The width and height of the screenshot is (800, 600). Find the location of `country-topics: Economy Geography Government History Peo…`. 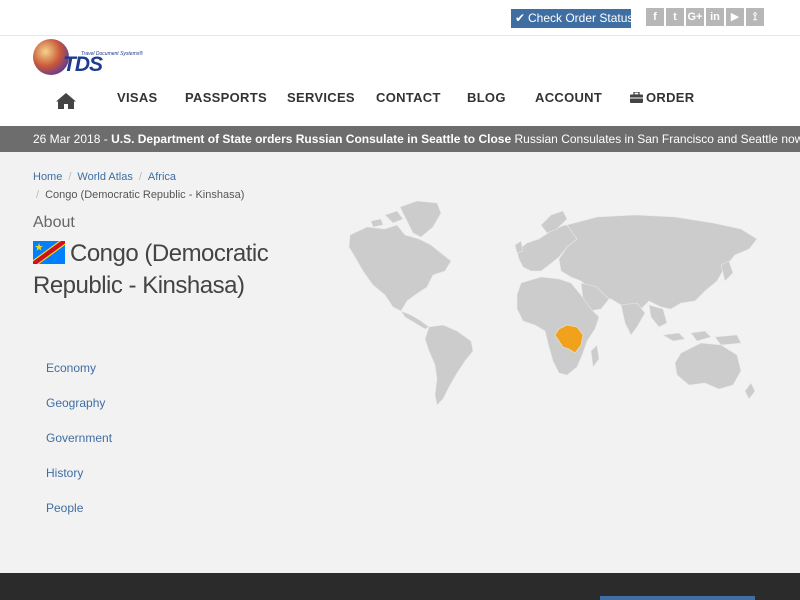

country-topics: Economy Geography Government History Peo… is located at coordinates (79, 447).